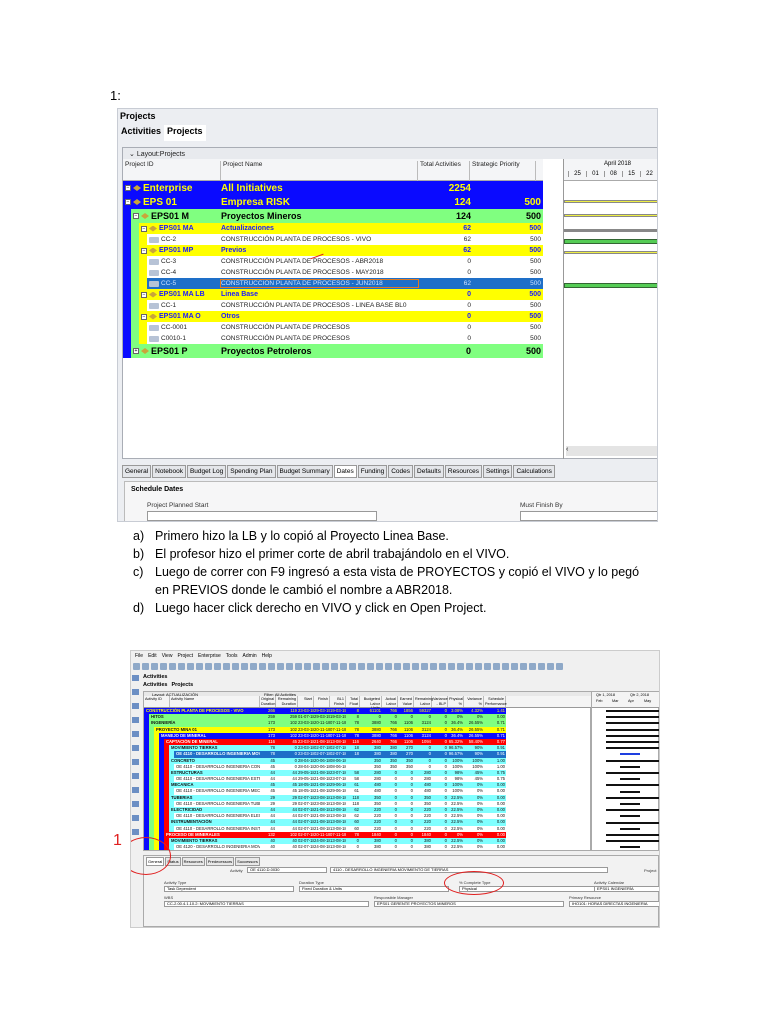 This screenshot has height=1024, width=768. Describe the element at coordinates (469, 904) in the screenshot. I see `manager-field: EPS01 GERENTE PROYECTOS MINEROS` at that location.